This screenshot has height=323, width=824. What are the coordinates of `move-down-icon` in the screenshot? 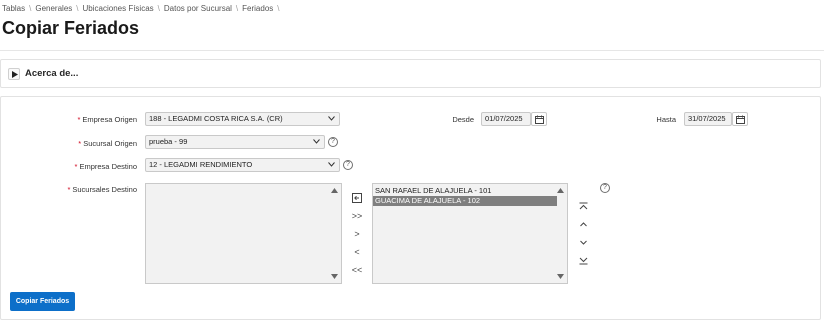 It's located at (583, 242).